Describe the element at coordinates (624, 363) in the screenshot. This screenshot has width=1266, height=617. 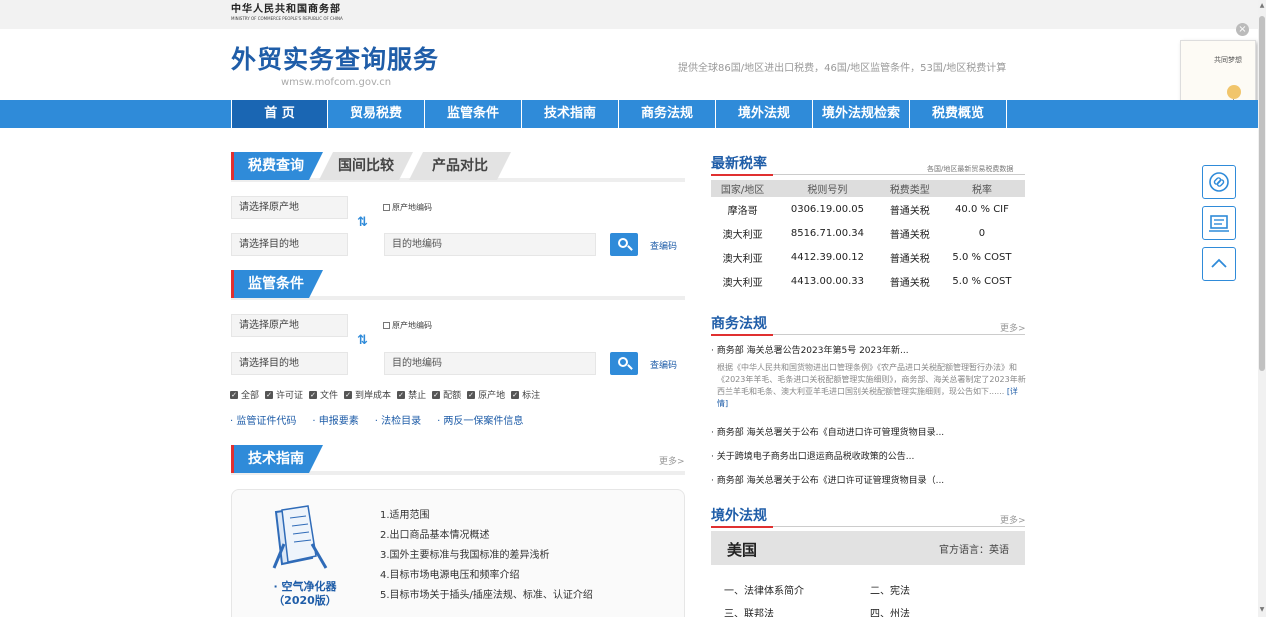
I see `reg-search-button` at that location.